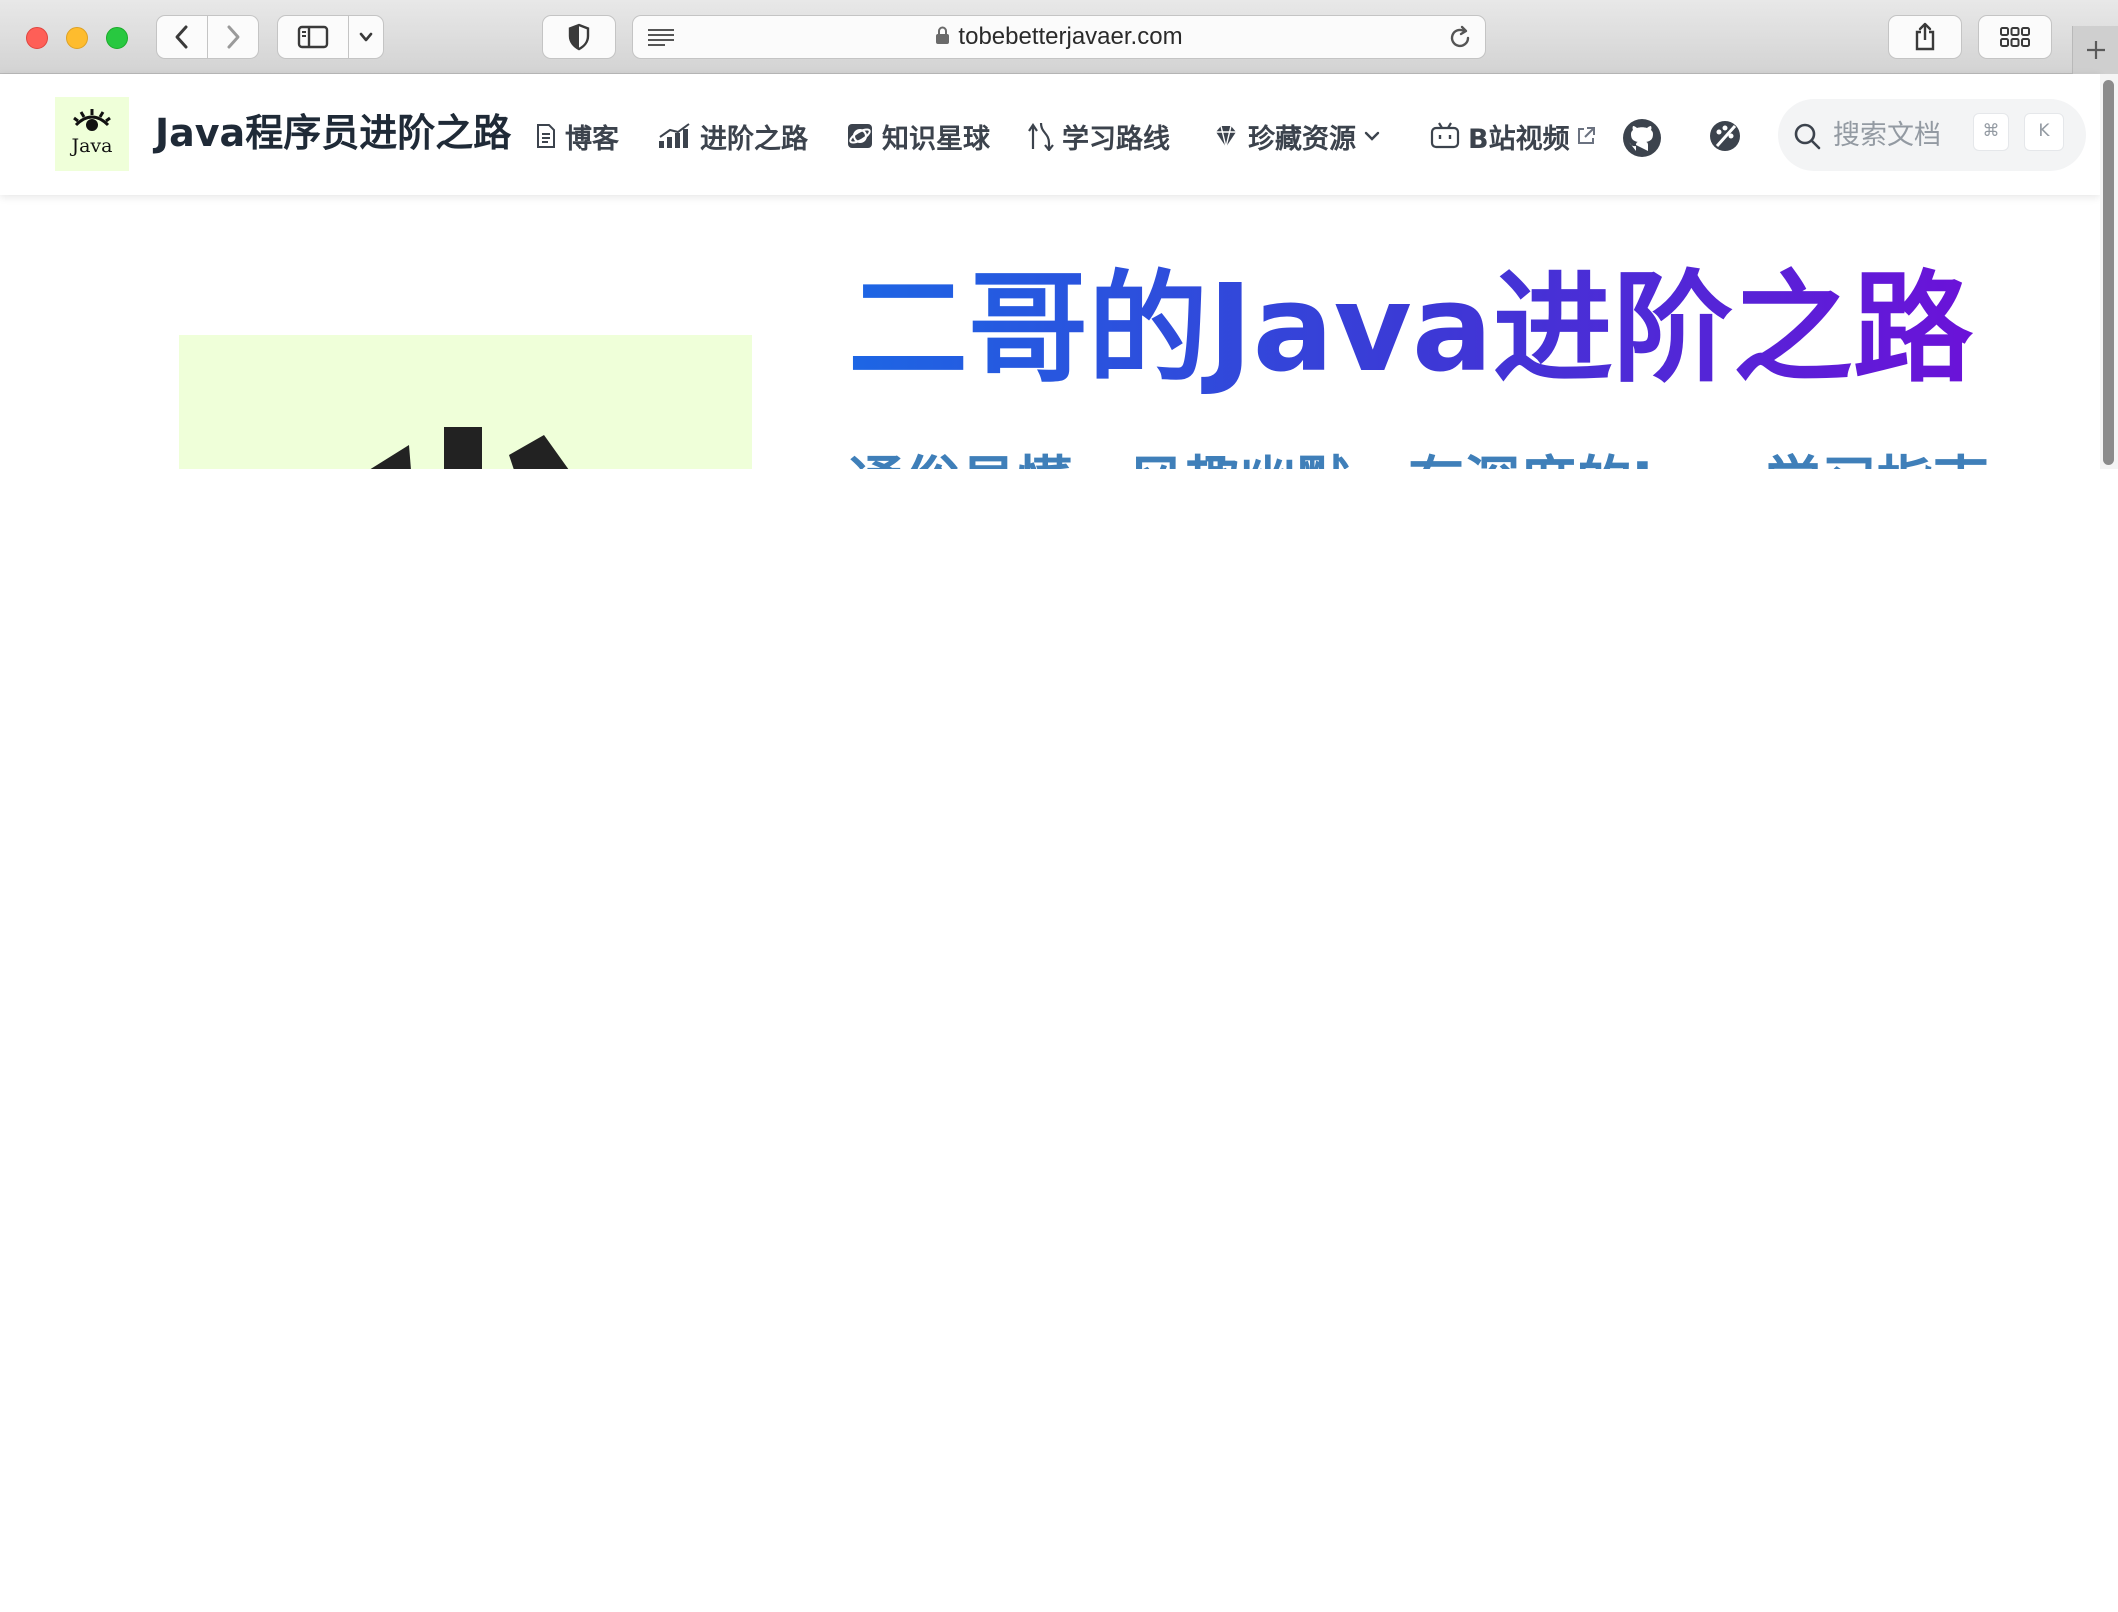 The height and width of the screenshot is (1612, 2118). I want to click on logo-text: Java, so click(92, 146).